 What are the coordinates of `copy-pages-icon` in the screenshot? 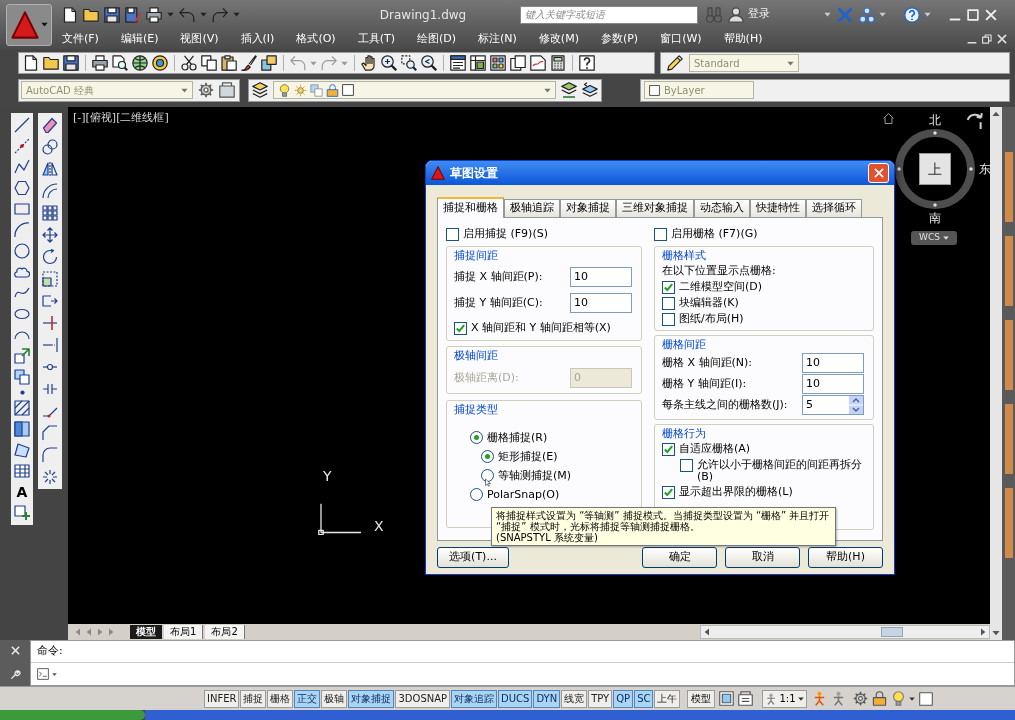 It's located at (209, 63).